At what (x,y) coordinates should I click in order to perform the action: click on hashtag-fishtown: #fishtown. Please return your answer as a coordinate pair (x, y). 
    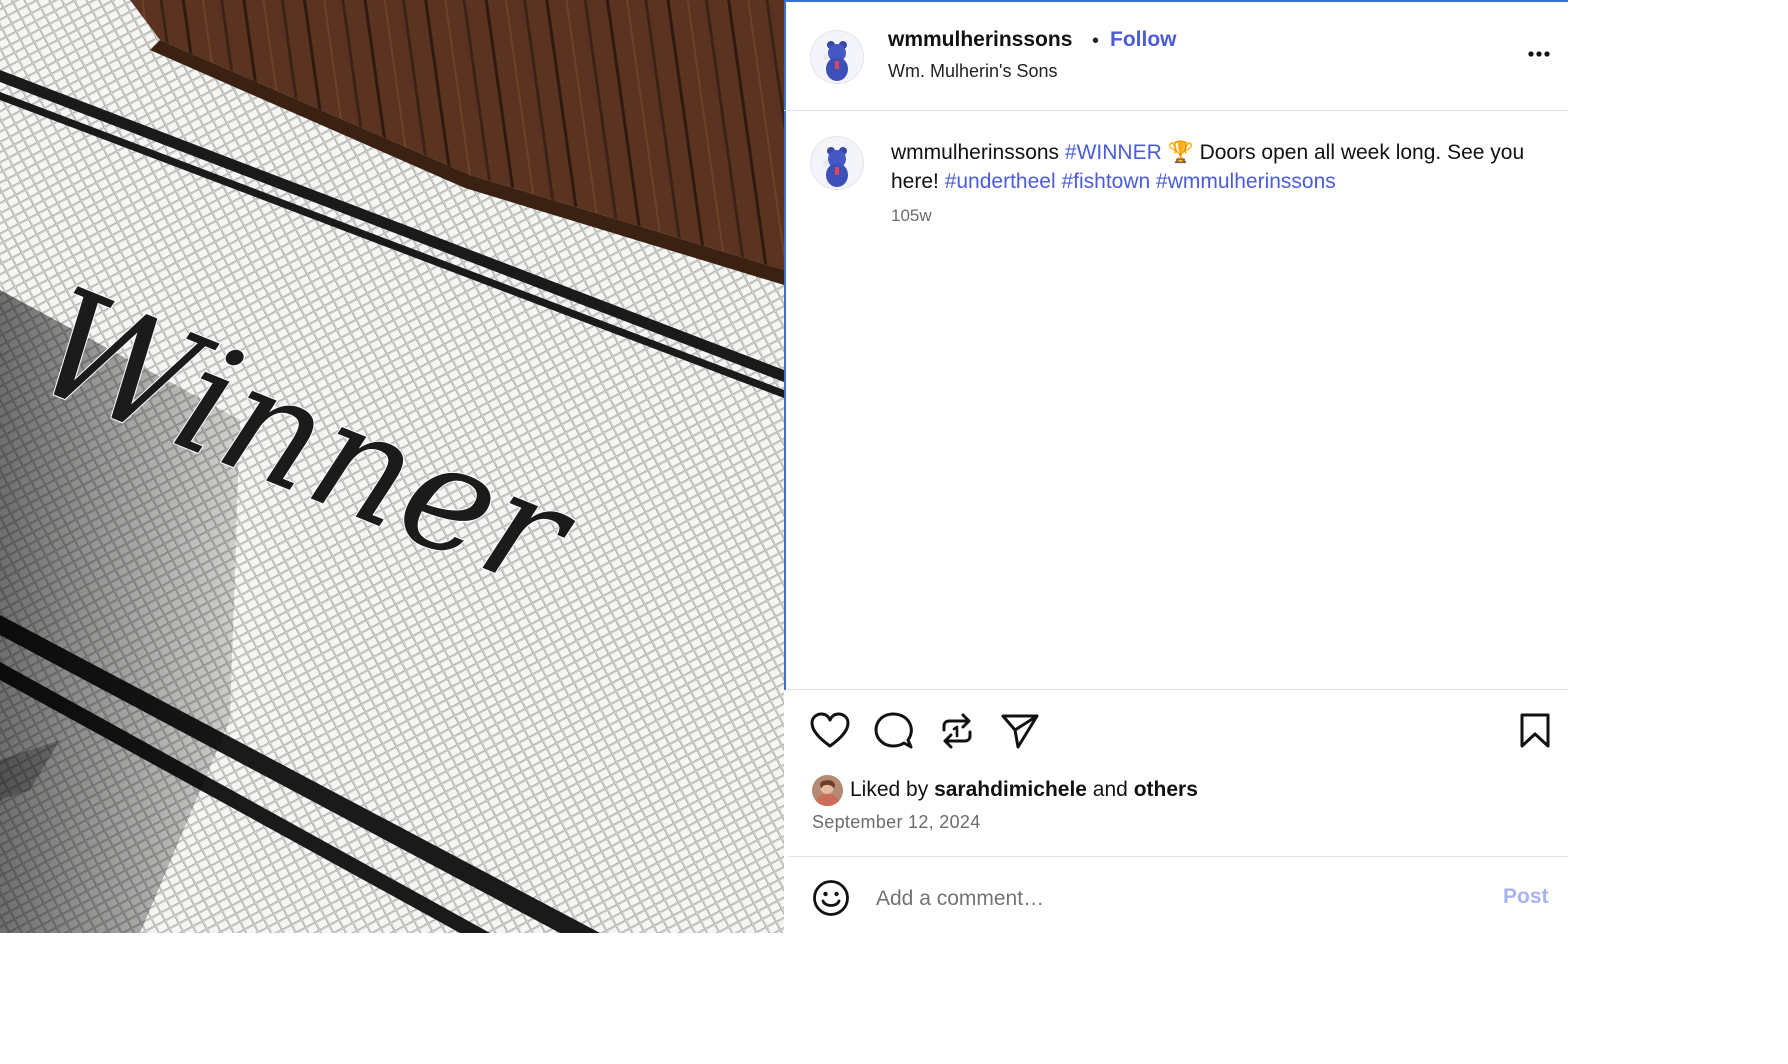
    Looking at the image, I should click on (1105, 181).